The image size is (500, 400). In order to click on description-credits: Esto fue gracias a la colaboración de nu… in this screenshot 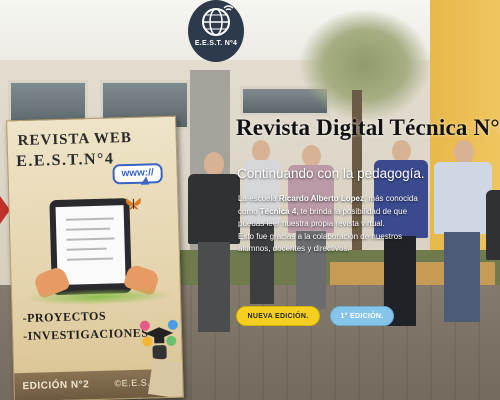, I will do `click(320, 242)`.